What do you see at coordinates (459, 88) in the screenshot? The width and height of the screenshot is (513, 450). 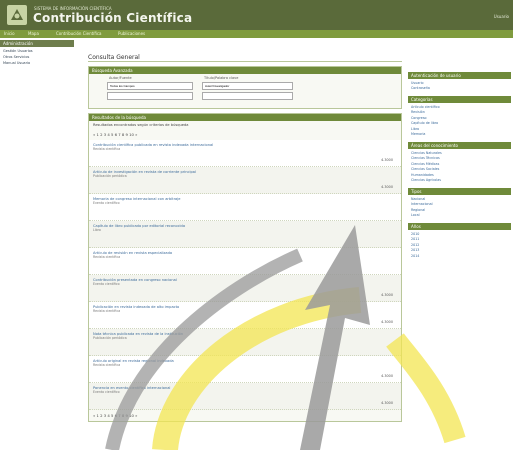 I see `right-section-link: Contraseña` at bounding box center [459, 88].